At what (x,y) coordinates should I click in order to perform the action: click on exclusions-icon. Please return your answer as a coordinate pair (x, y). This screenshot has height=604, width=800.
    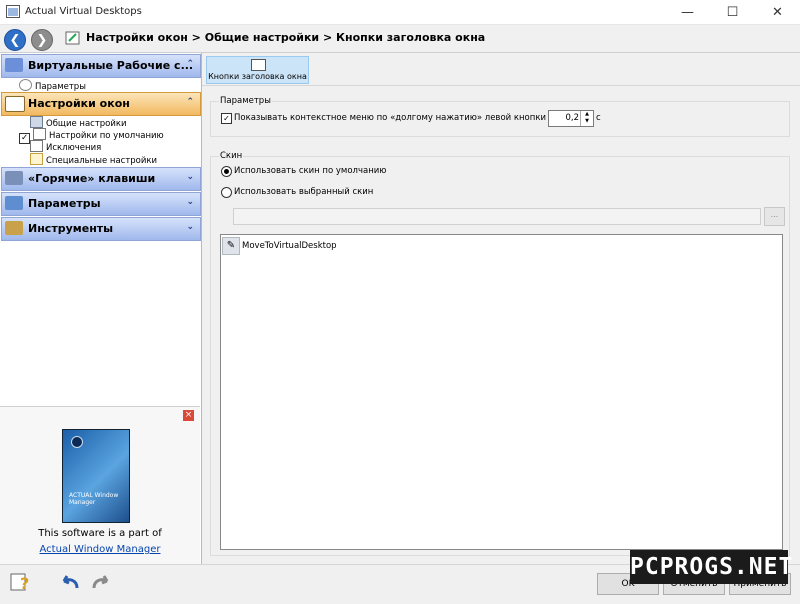
    Looking at the image, I should click on (36, 146).